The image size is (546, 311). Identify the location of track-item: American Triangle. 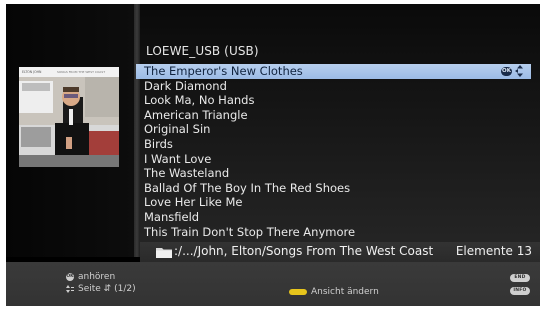
(333, 115).